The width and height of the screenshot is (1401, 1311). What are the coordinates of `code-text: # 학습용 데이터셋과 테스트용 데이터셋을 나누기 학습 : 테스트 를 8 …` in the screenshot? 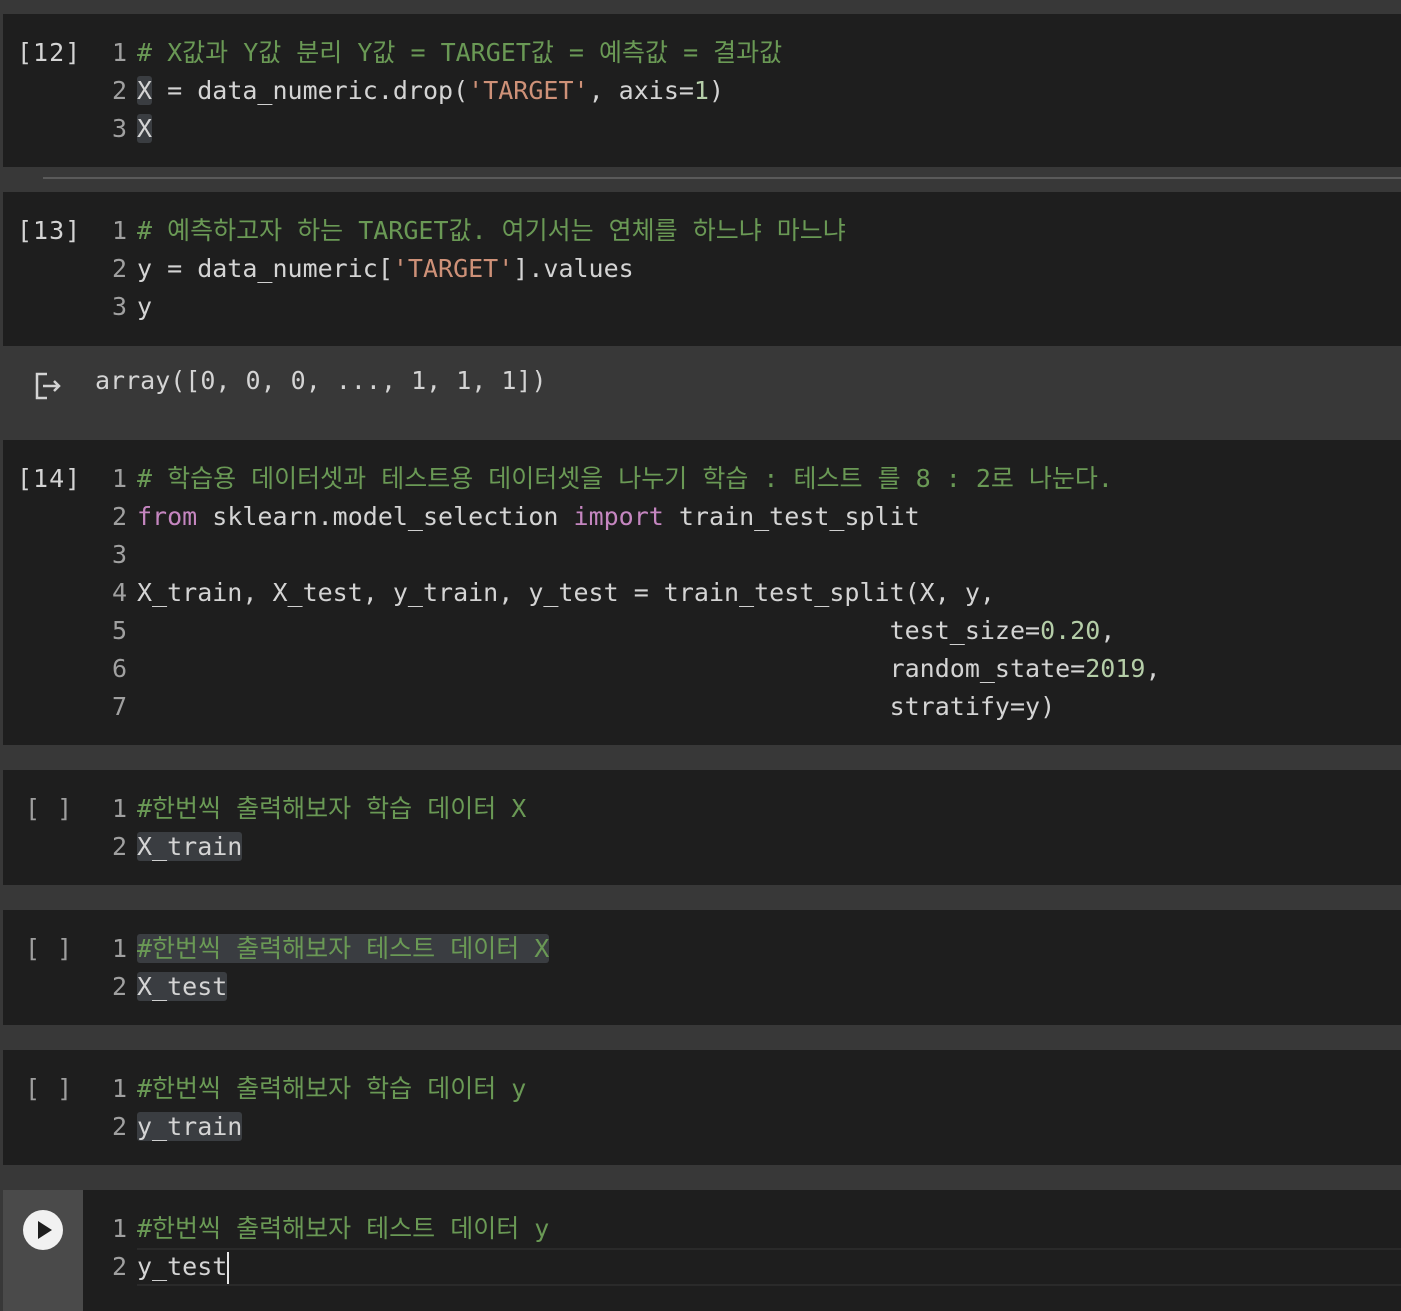 It's located at (625, 479).